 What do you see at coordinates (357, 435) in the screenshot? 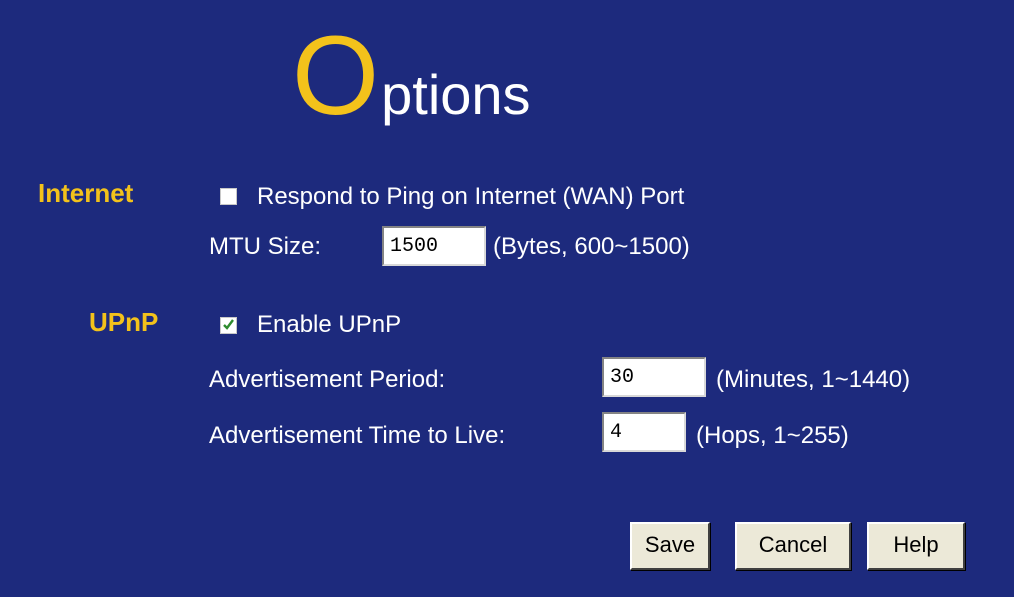
I see `advertisement-ttl-label: Advertisement Time to Live:` at bounding box center [357, 435].